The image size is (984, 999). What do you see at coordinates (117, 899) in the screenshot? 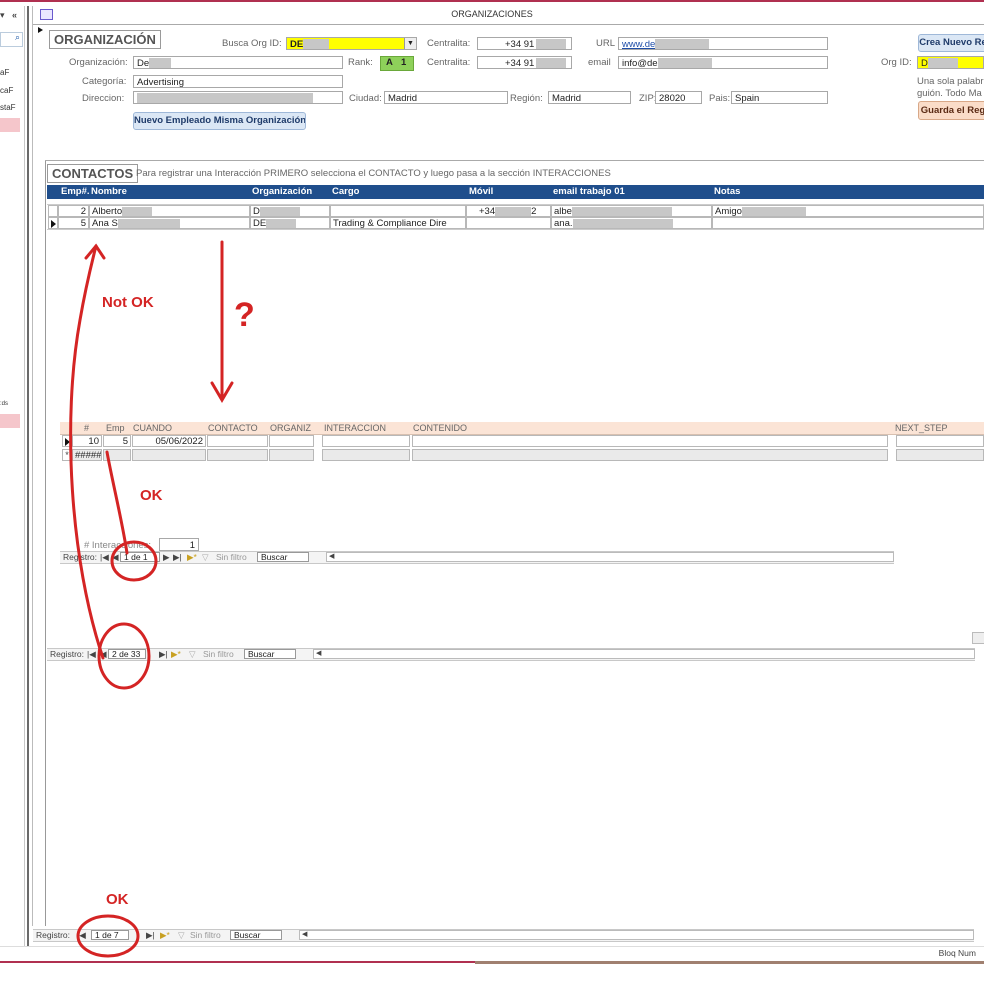
I see `annotation-ok-2: OK` at bounding box center [117, 899].